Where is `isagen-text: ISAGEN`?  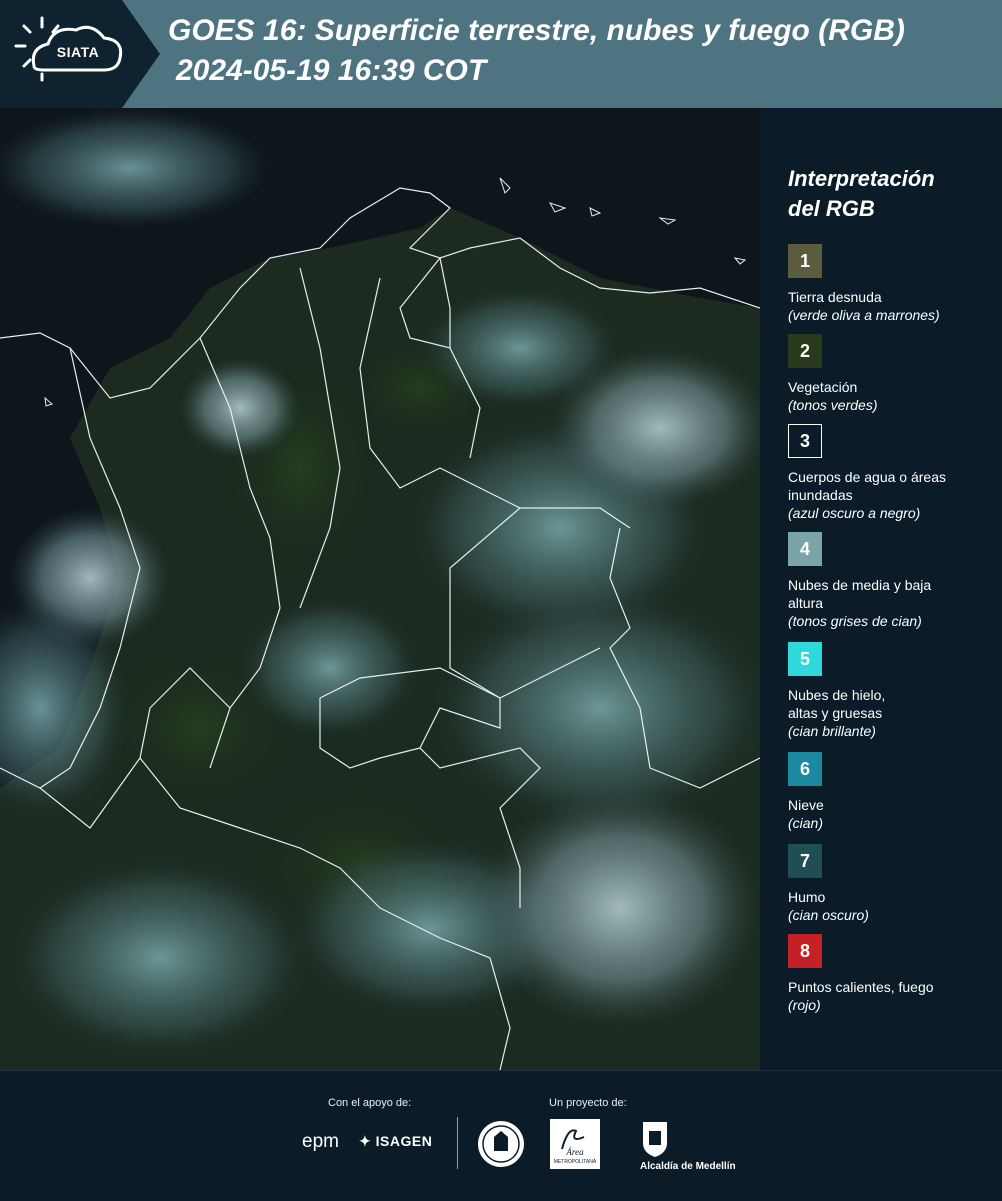
isagen-text: ISAGEN is located at coordinates (404, 1141).